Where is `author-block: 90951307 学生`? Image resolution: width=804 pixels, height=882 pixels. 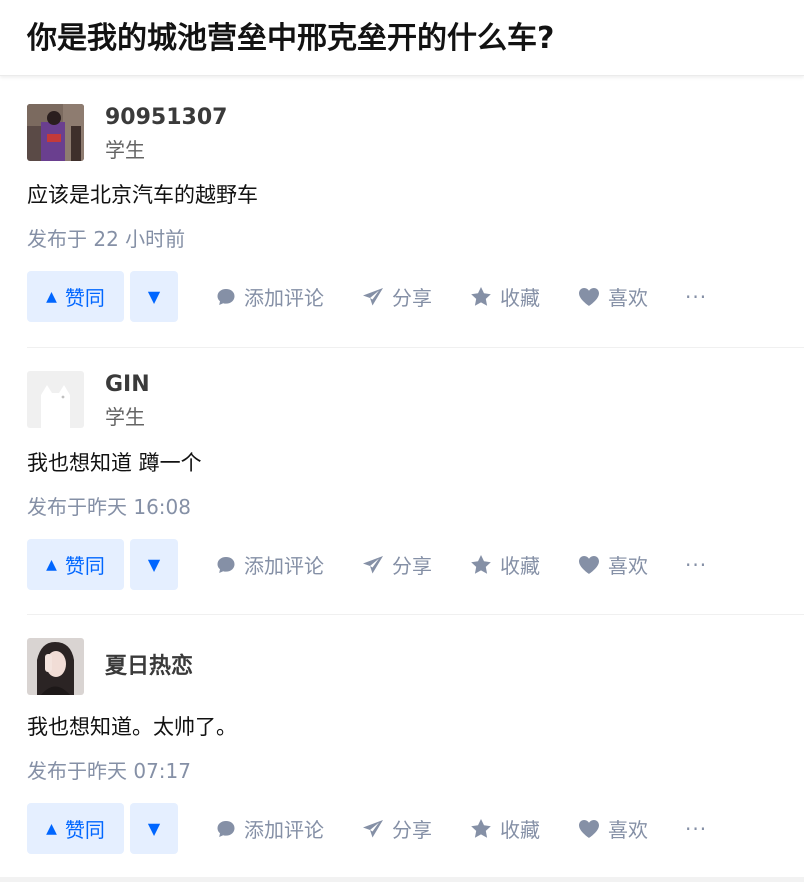 author-block: 90951307 学生 is located at coordinates (127, 133).